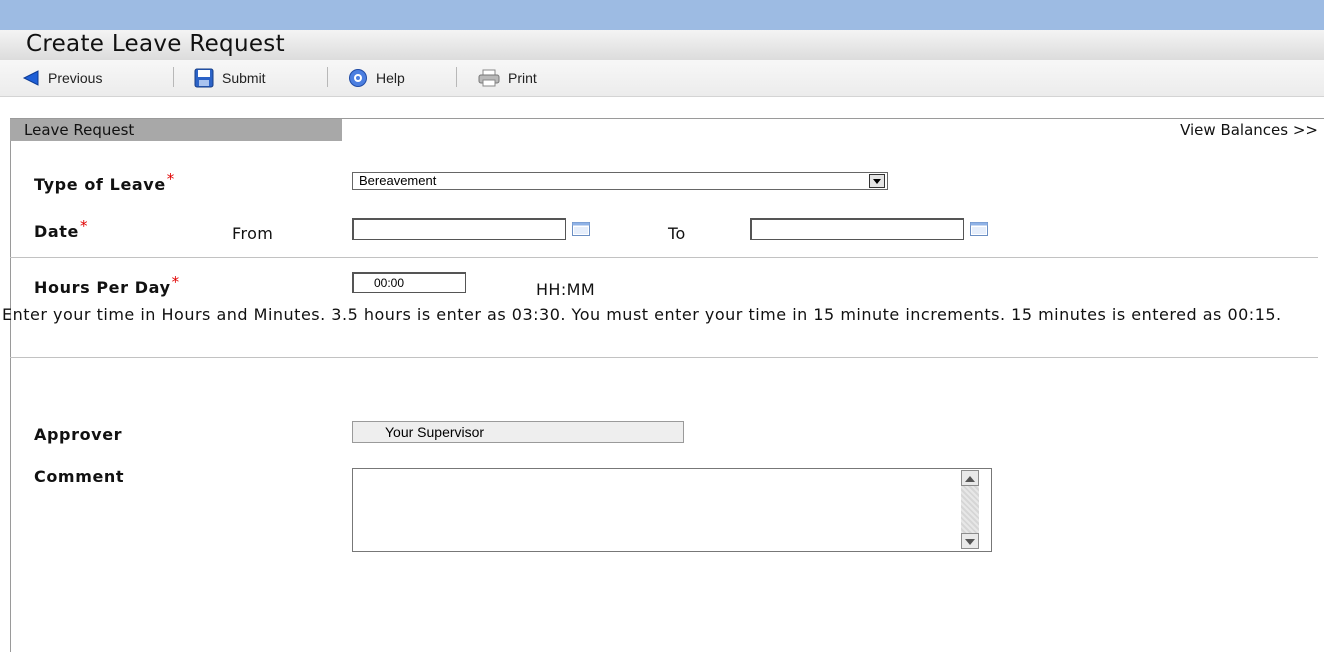 Image resolution: width=1324 pixels, height=652 pixels. Describe the element at coordinates (677, 233) in the screenshot. I see `date-to-label: To` at that location.